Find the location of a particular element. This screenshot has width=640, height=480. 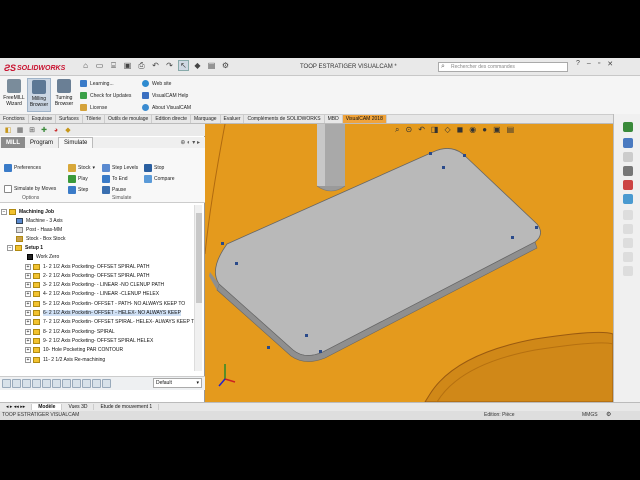

help-icon: ? is located at coordinates (578, 64).